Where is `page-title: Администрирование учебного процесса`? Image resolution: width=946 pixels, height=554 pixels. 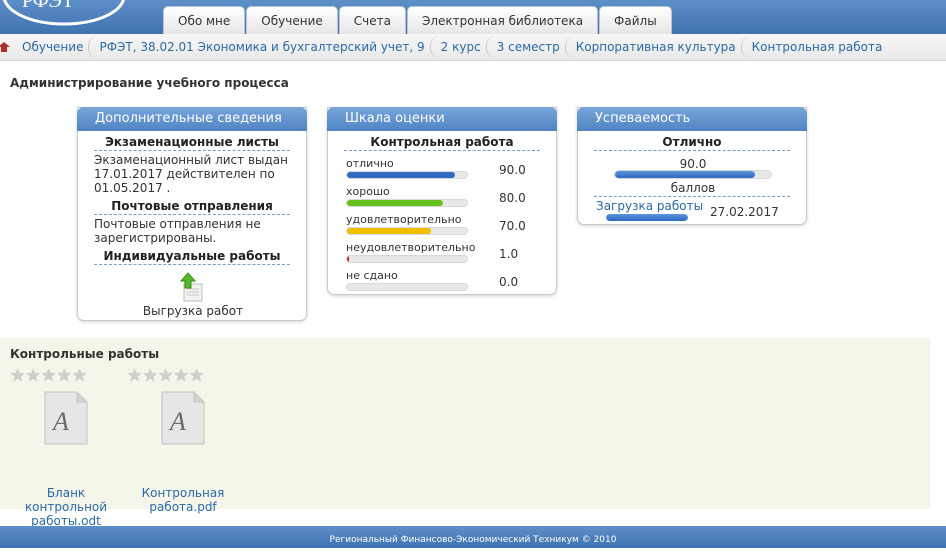 page-title: Администрирование учебного процесса is located at coordinates (149, 83).